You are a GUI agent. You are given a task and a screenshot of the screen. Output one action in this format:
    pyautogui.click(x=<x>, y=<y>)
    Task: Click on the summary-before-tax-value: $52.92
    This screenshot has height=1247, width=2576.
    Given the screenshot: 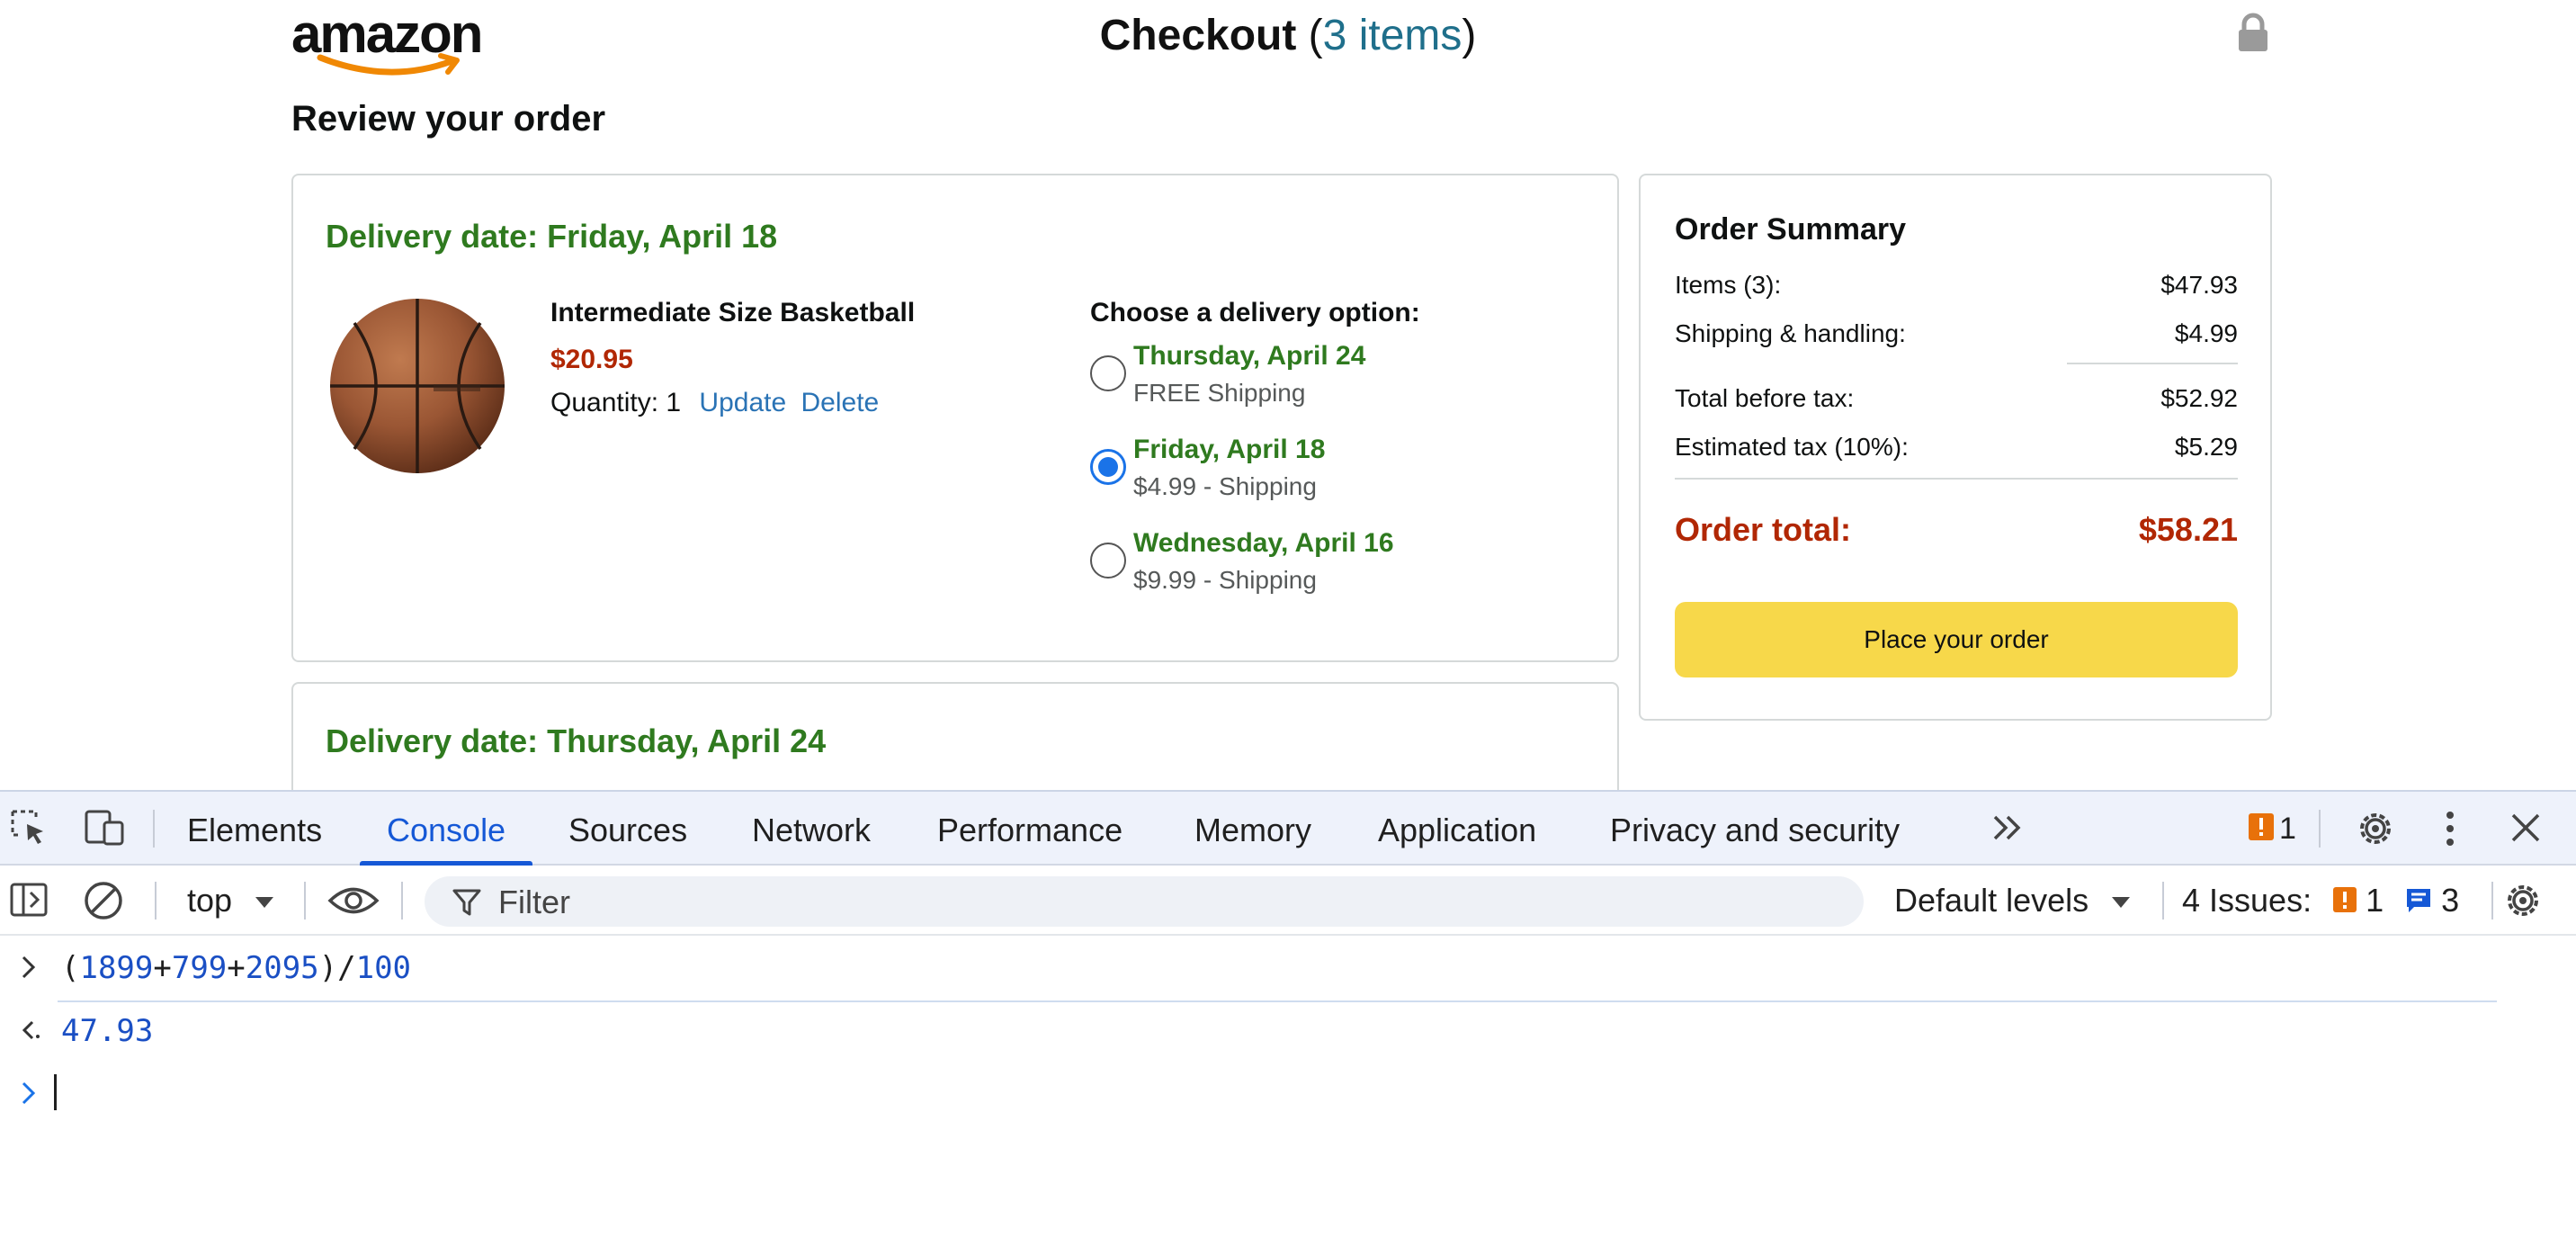 What is the action you would take?
    pyautogui.click(x=2199, y=398)
    